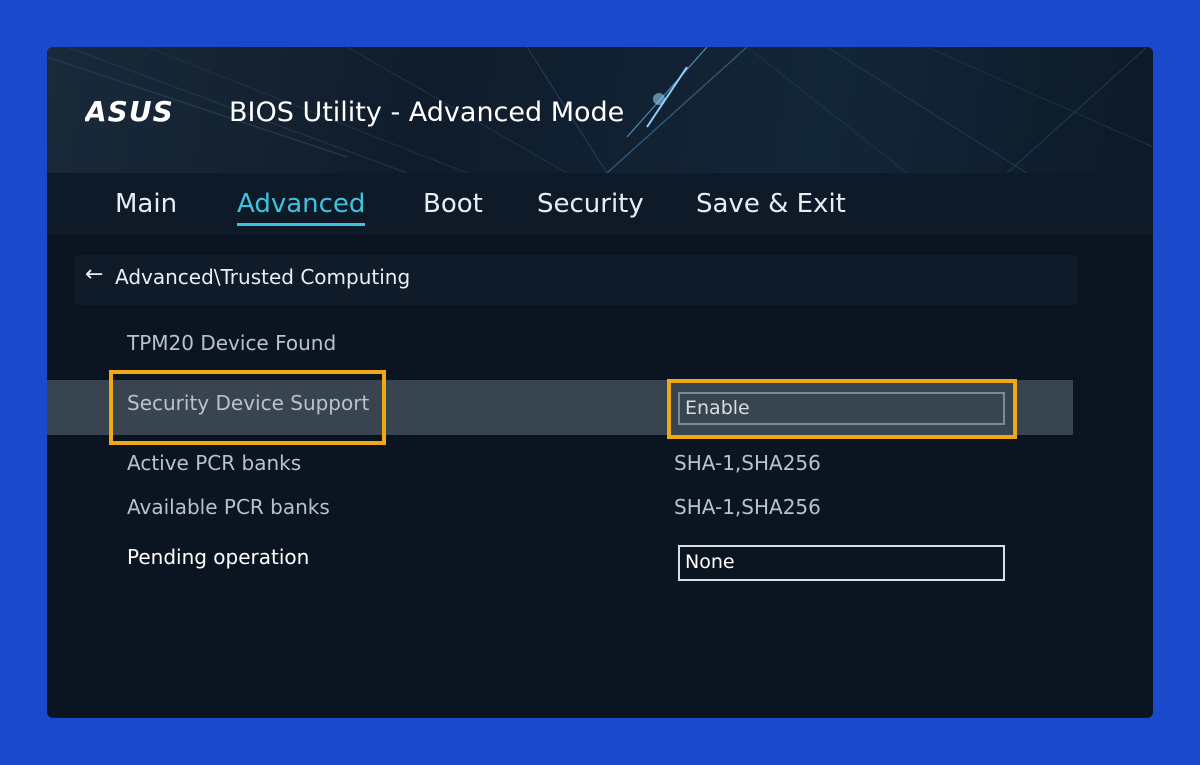 The height and width of the screenshot is (765, 1200). Describe the element at coordinates (747, 507) in the screenshot. I see `setting-value-available-pcr-banks: SHA-1,SHA256` at that location.